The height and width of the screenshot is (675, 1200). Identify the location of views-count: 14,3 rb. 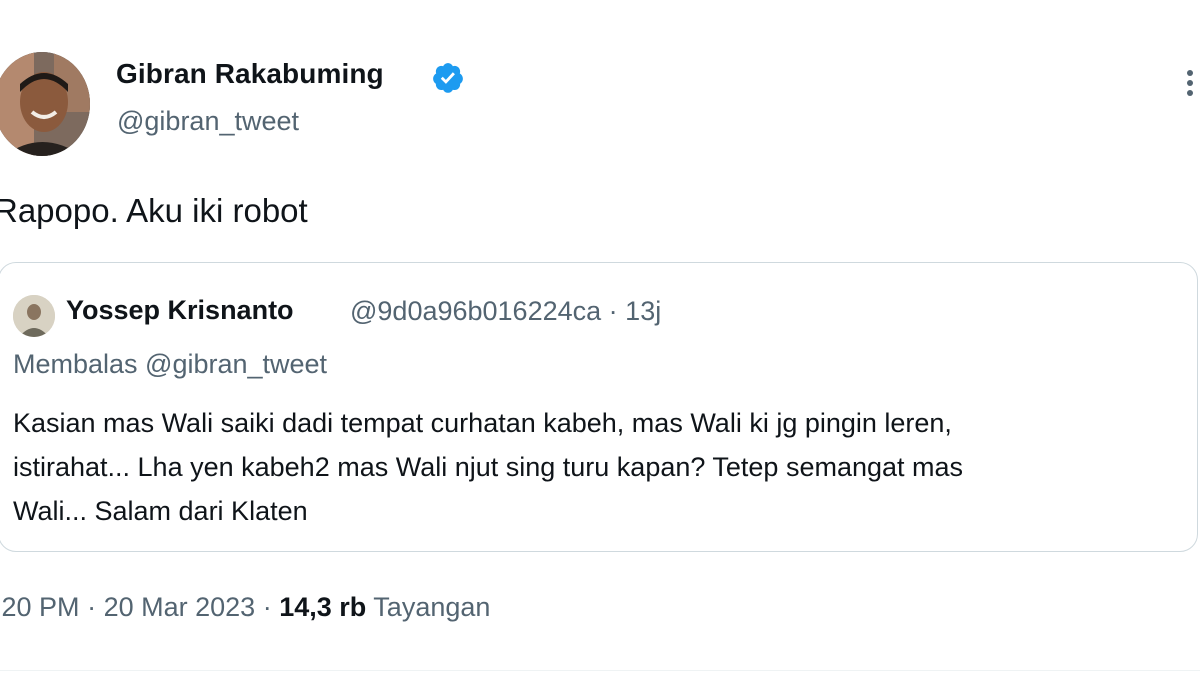
(323, 607).